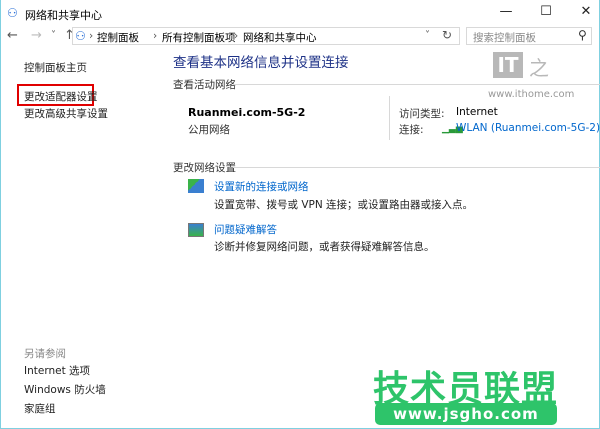  I want to click on sidebar-item-adapter-settings: 更改适配器设置, so click(61, 96).